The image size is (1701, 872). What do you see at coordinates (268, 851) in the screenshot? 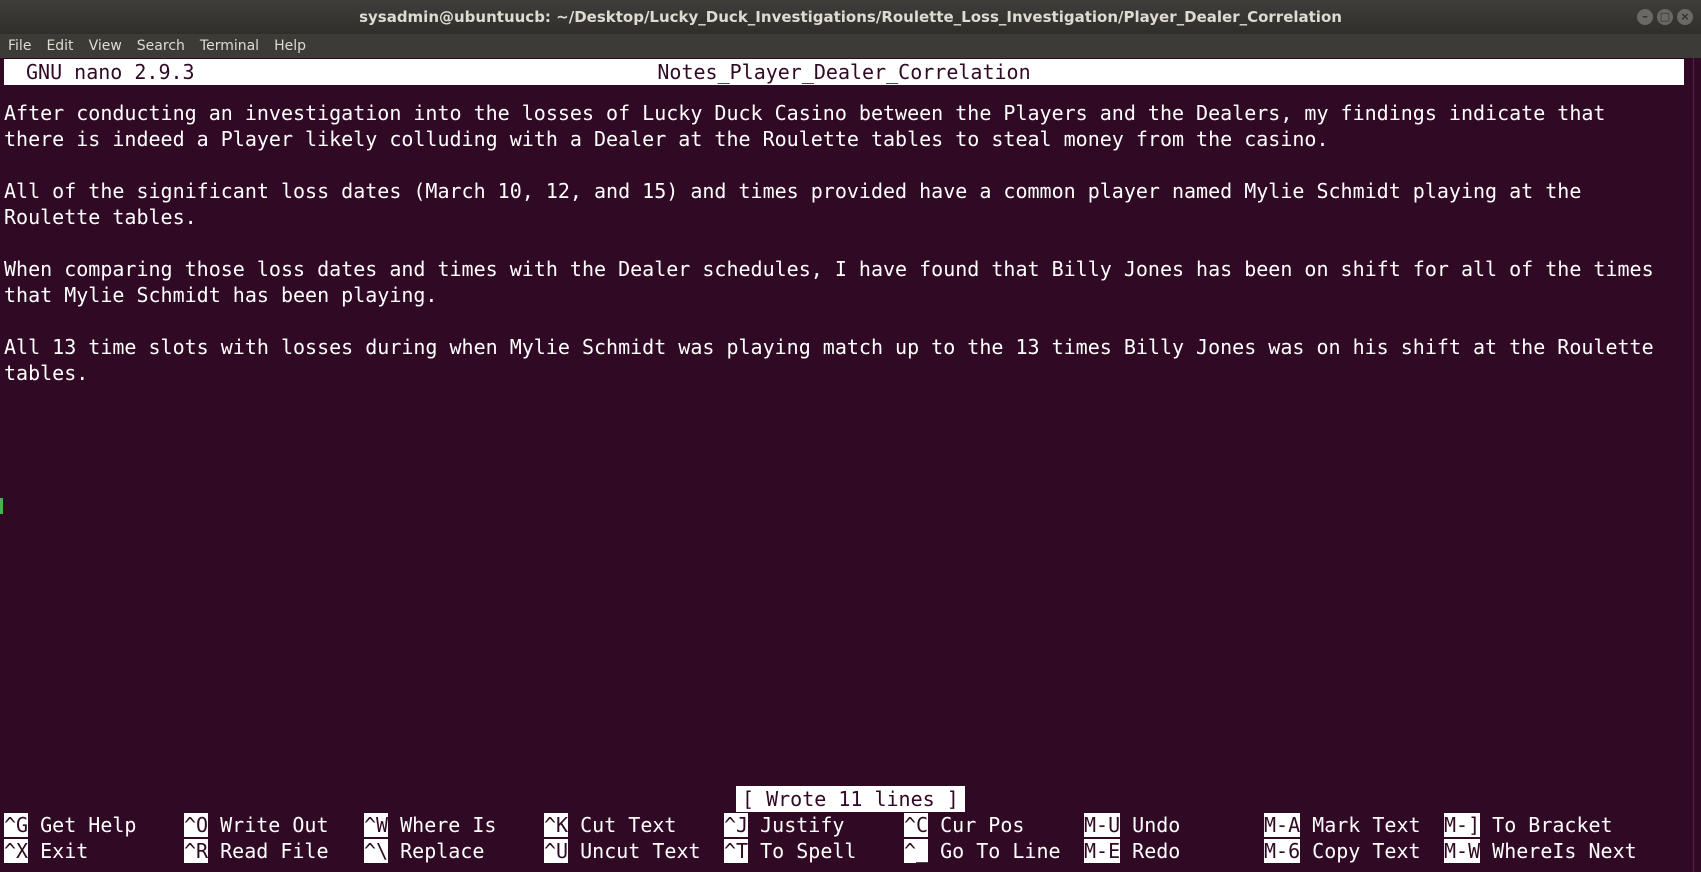
I see `shortcut-label: Read File` at bounding box center [268, 851].